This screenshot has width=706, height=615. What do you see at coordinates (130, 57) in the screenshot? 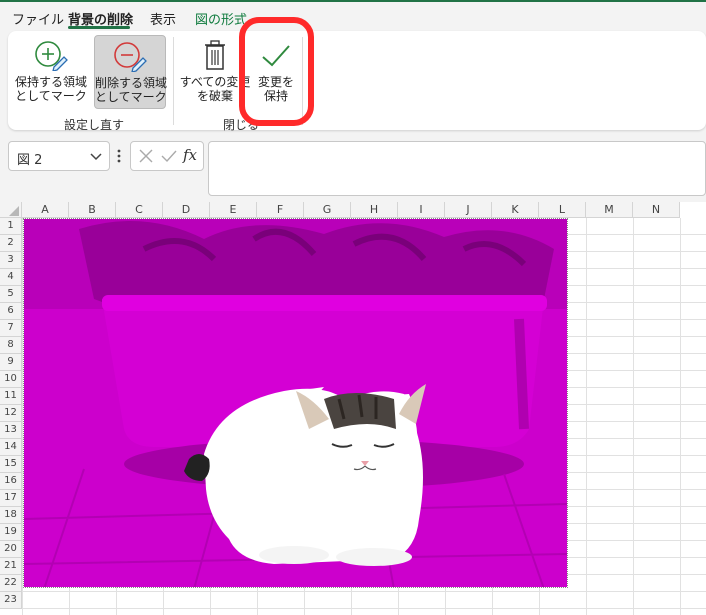
I see `minus-pencil-icon` at bounding box center [130, 57].